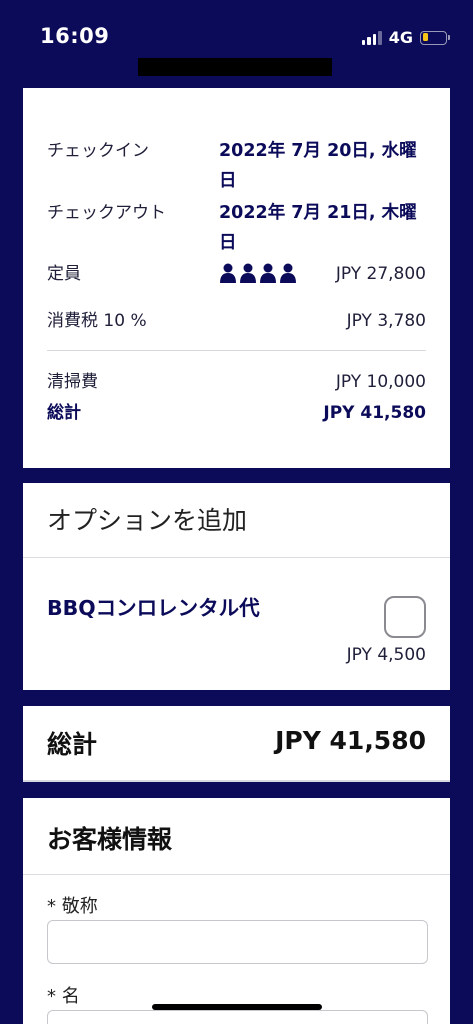  Describe the element at coordinates (237, 1007) in the screenshot. I see `home-indicator` at that location.